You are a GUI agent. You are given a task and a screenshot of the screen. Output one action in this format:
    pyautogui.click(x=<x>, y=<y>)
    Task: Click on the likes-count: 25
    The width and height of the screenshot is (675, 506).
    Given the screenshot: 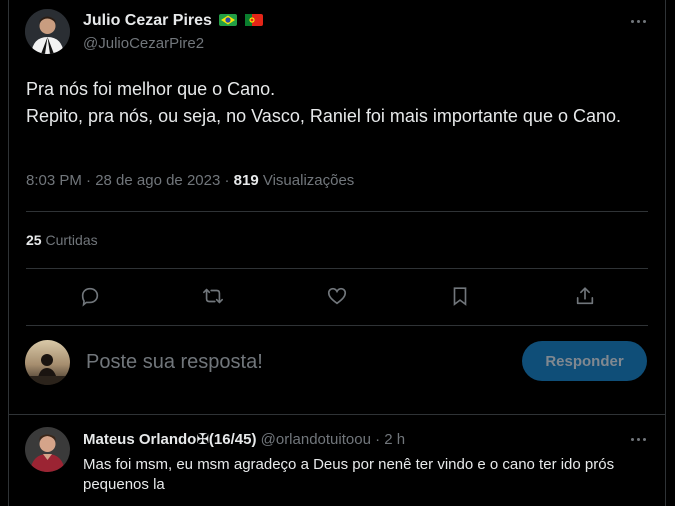 What is the action you would take?
    pyautogui.click(x=34, y=240)
    